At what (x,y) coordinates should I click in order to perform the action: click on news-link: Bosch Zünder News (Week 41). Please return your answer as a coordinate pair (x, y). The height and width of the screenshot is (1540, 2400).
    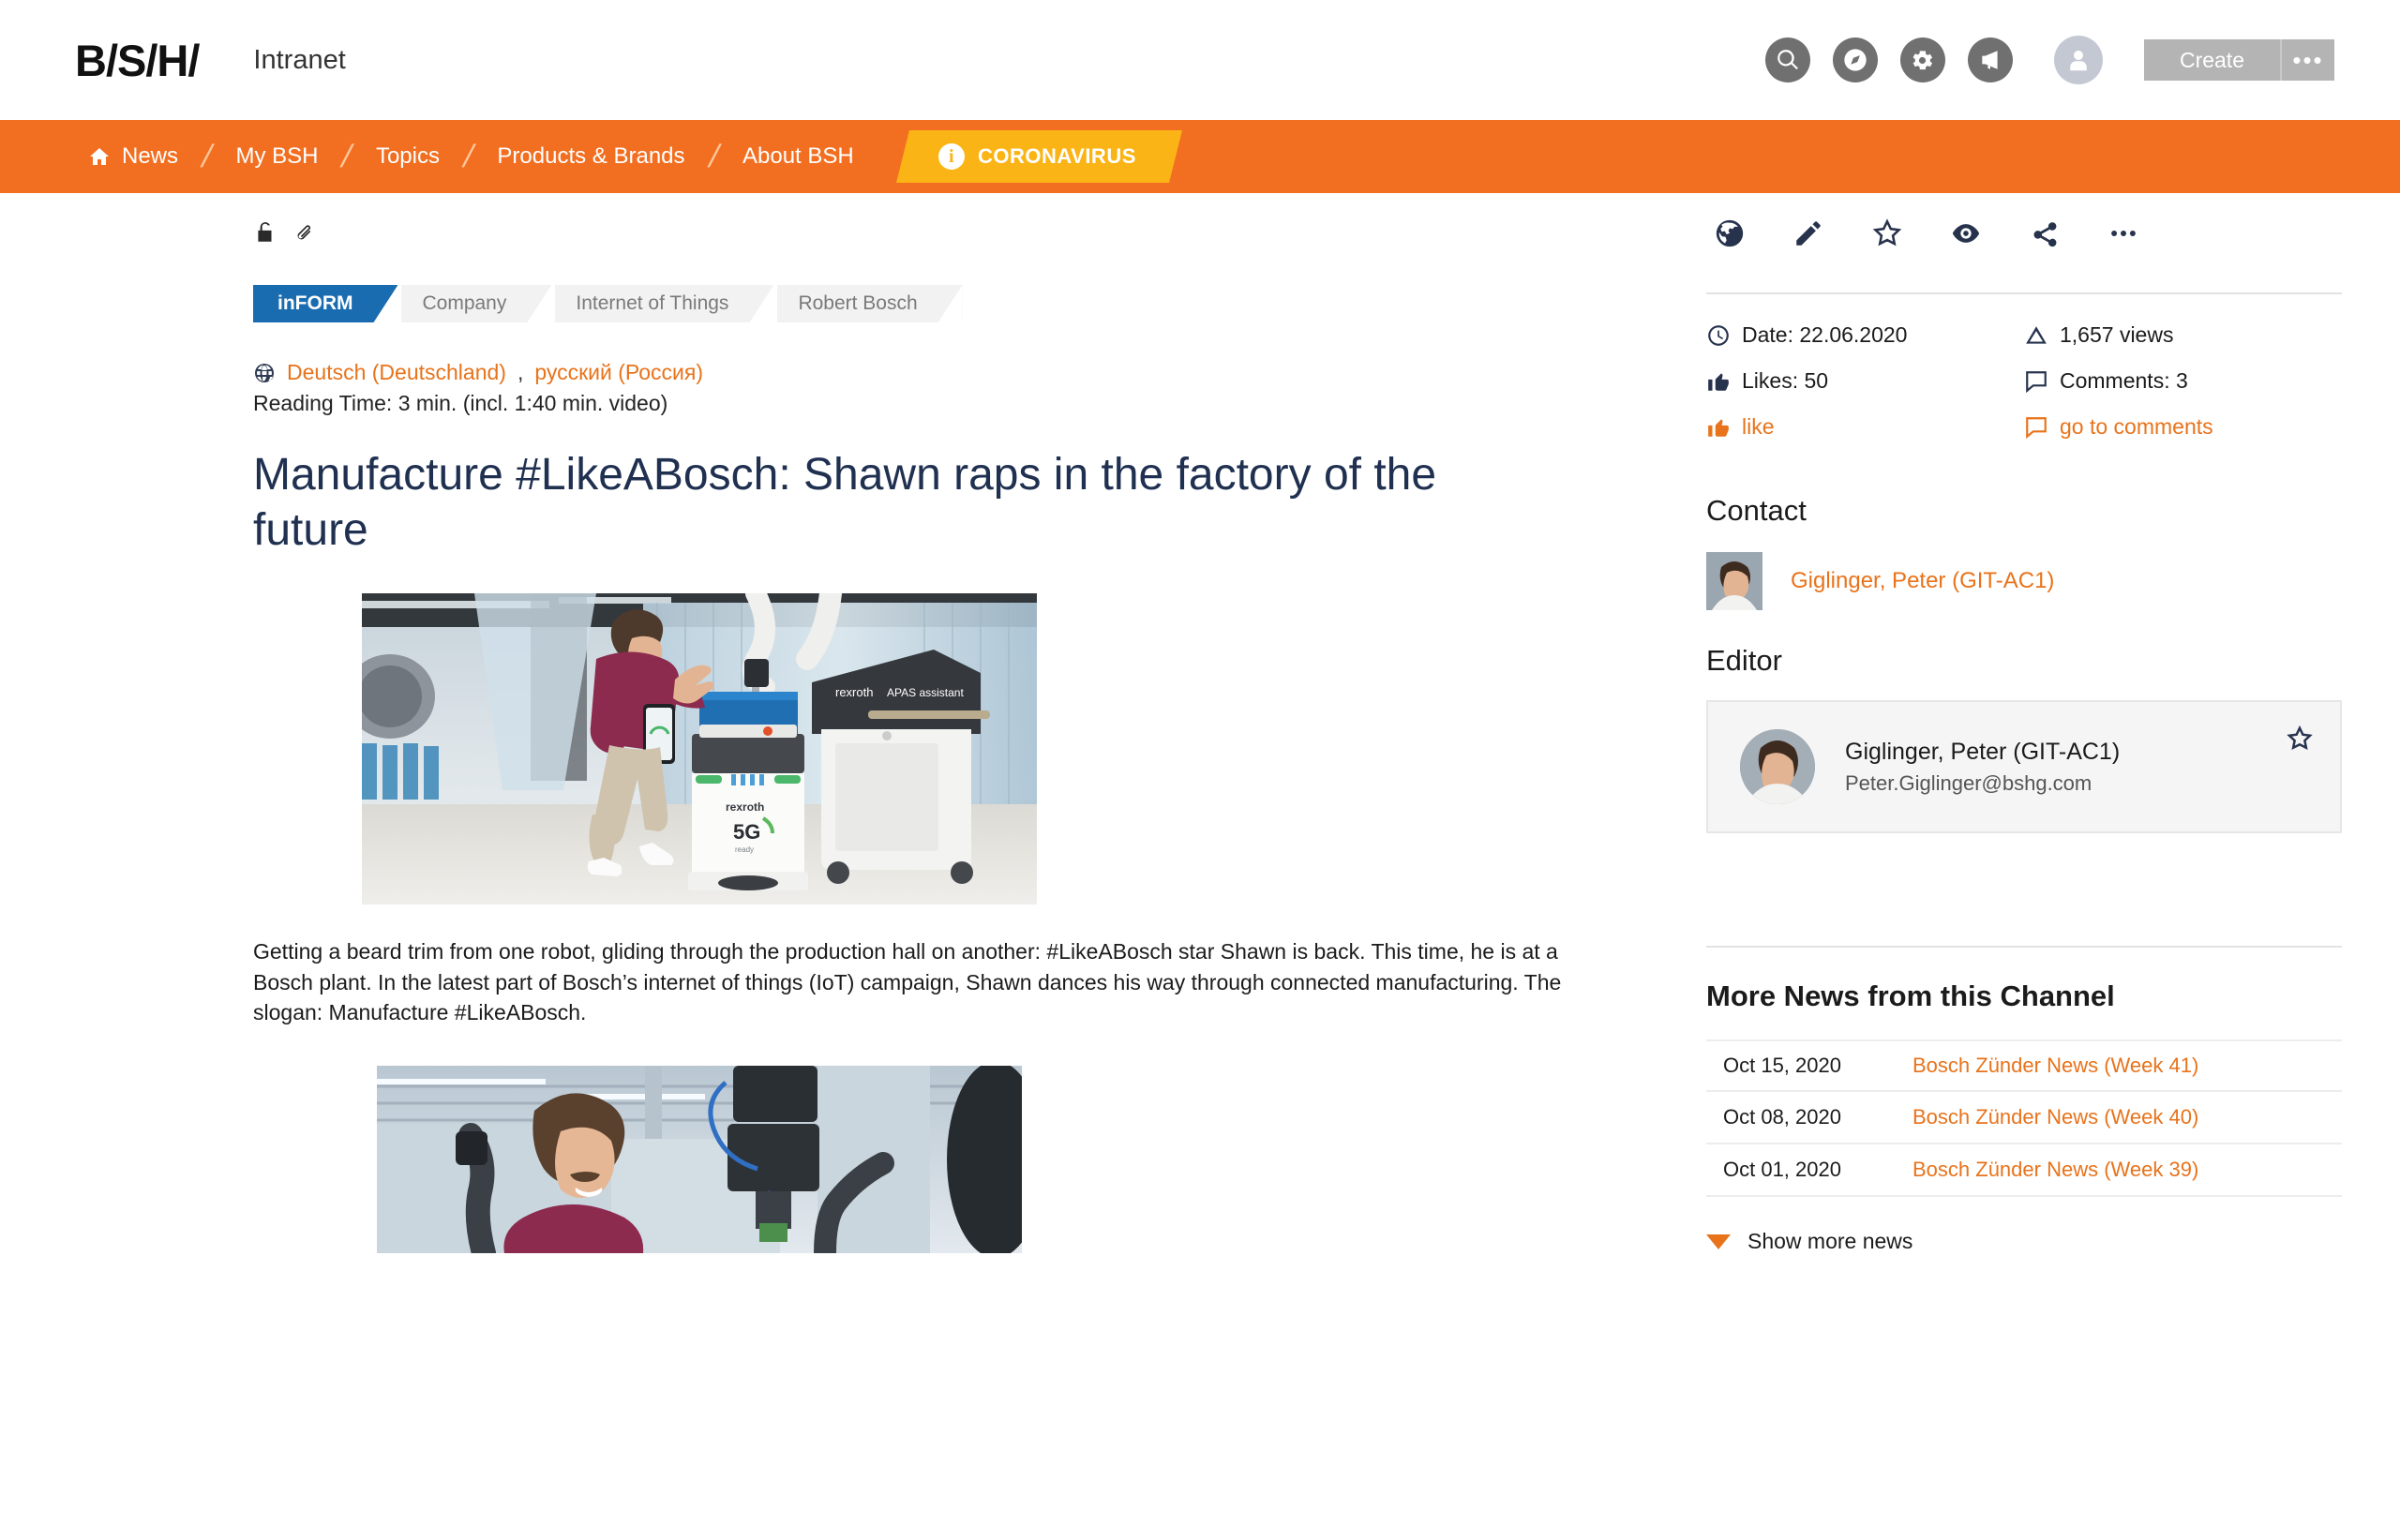
    Looking at the image, I should click on (2055, 1066).